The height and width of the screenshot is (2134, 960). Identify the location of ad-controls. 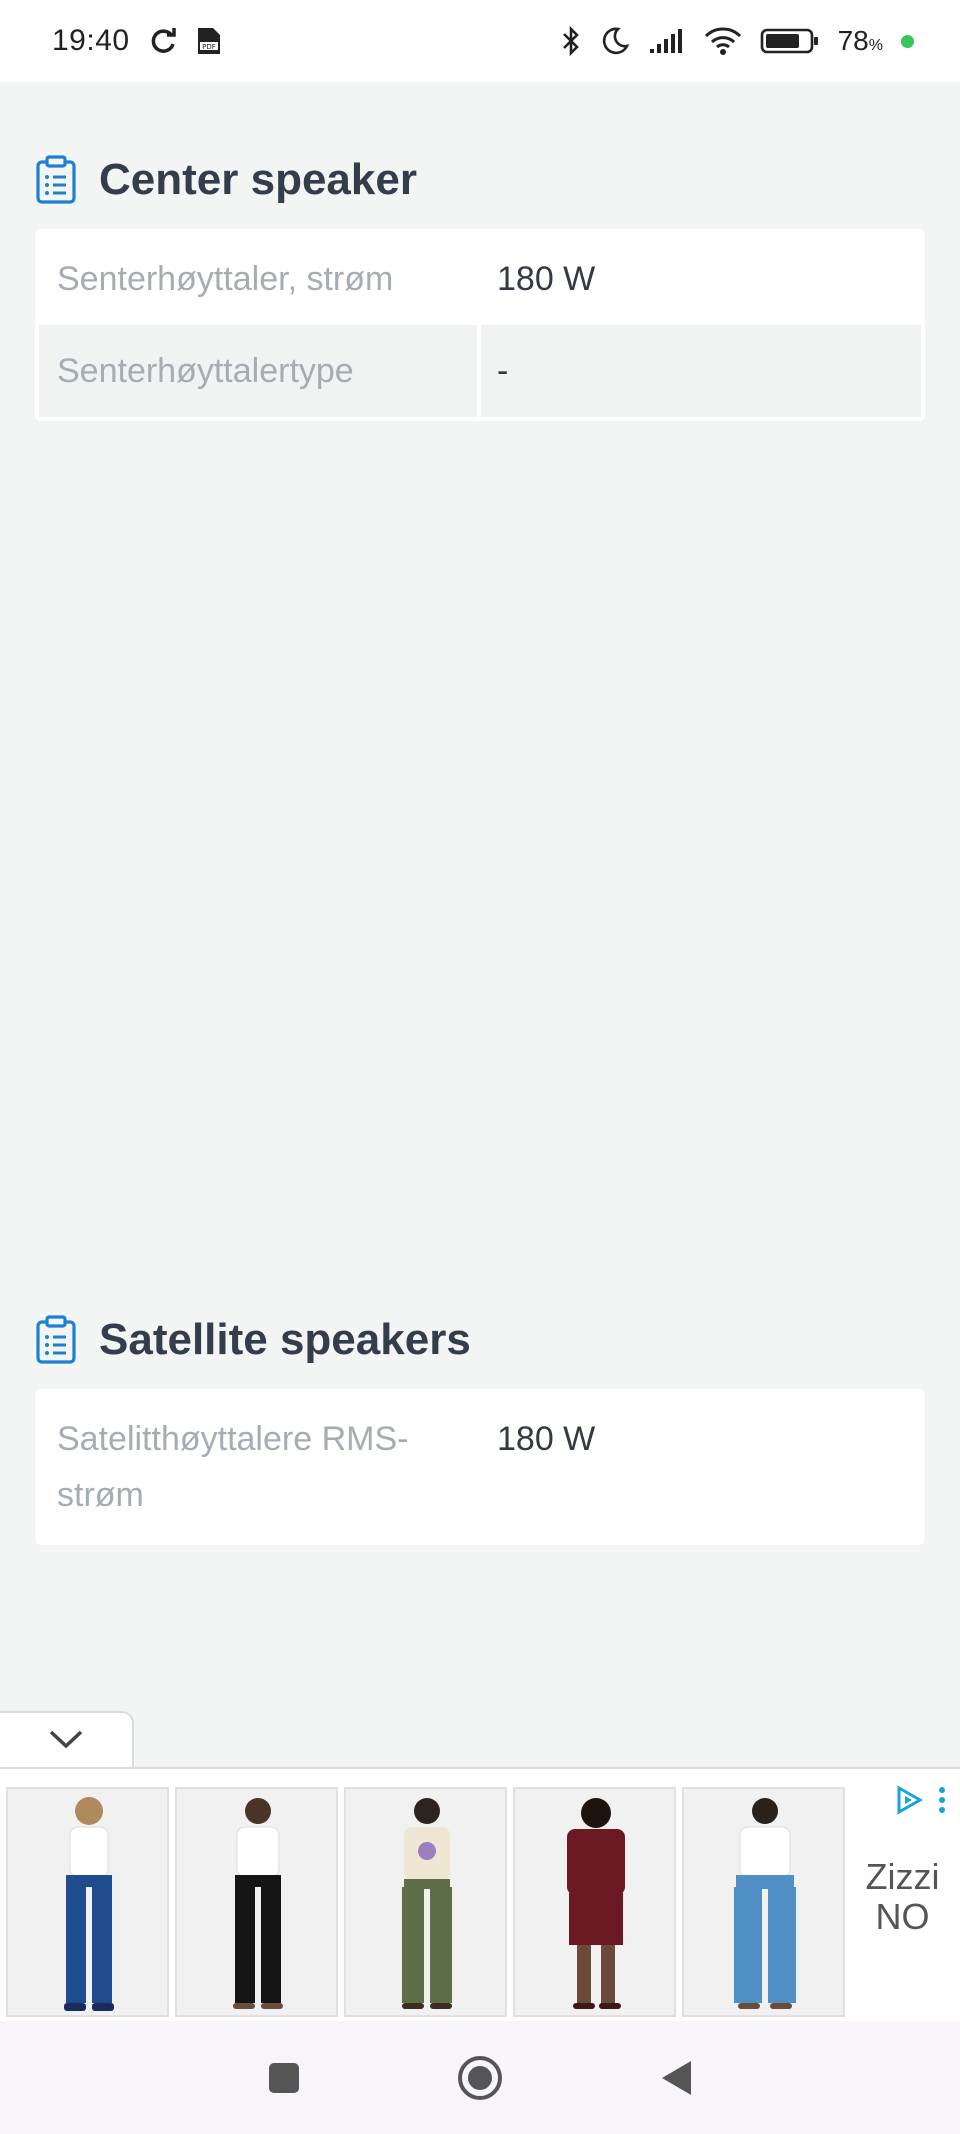
(920, 1802).